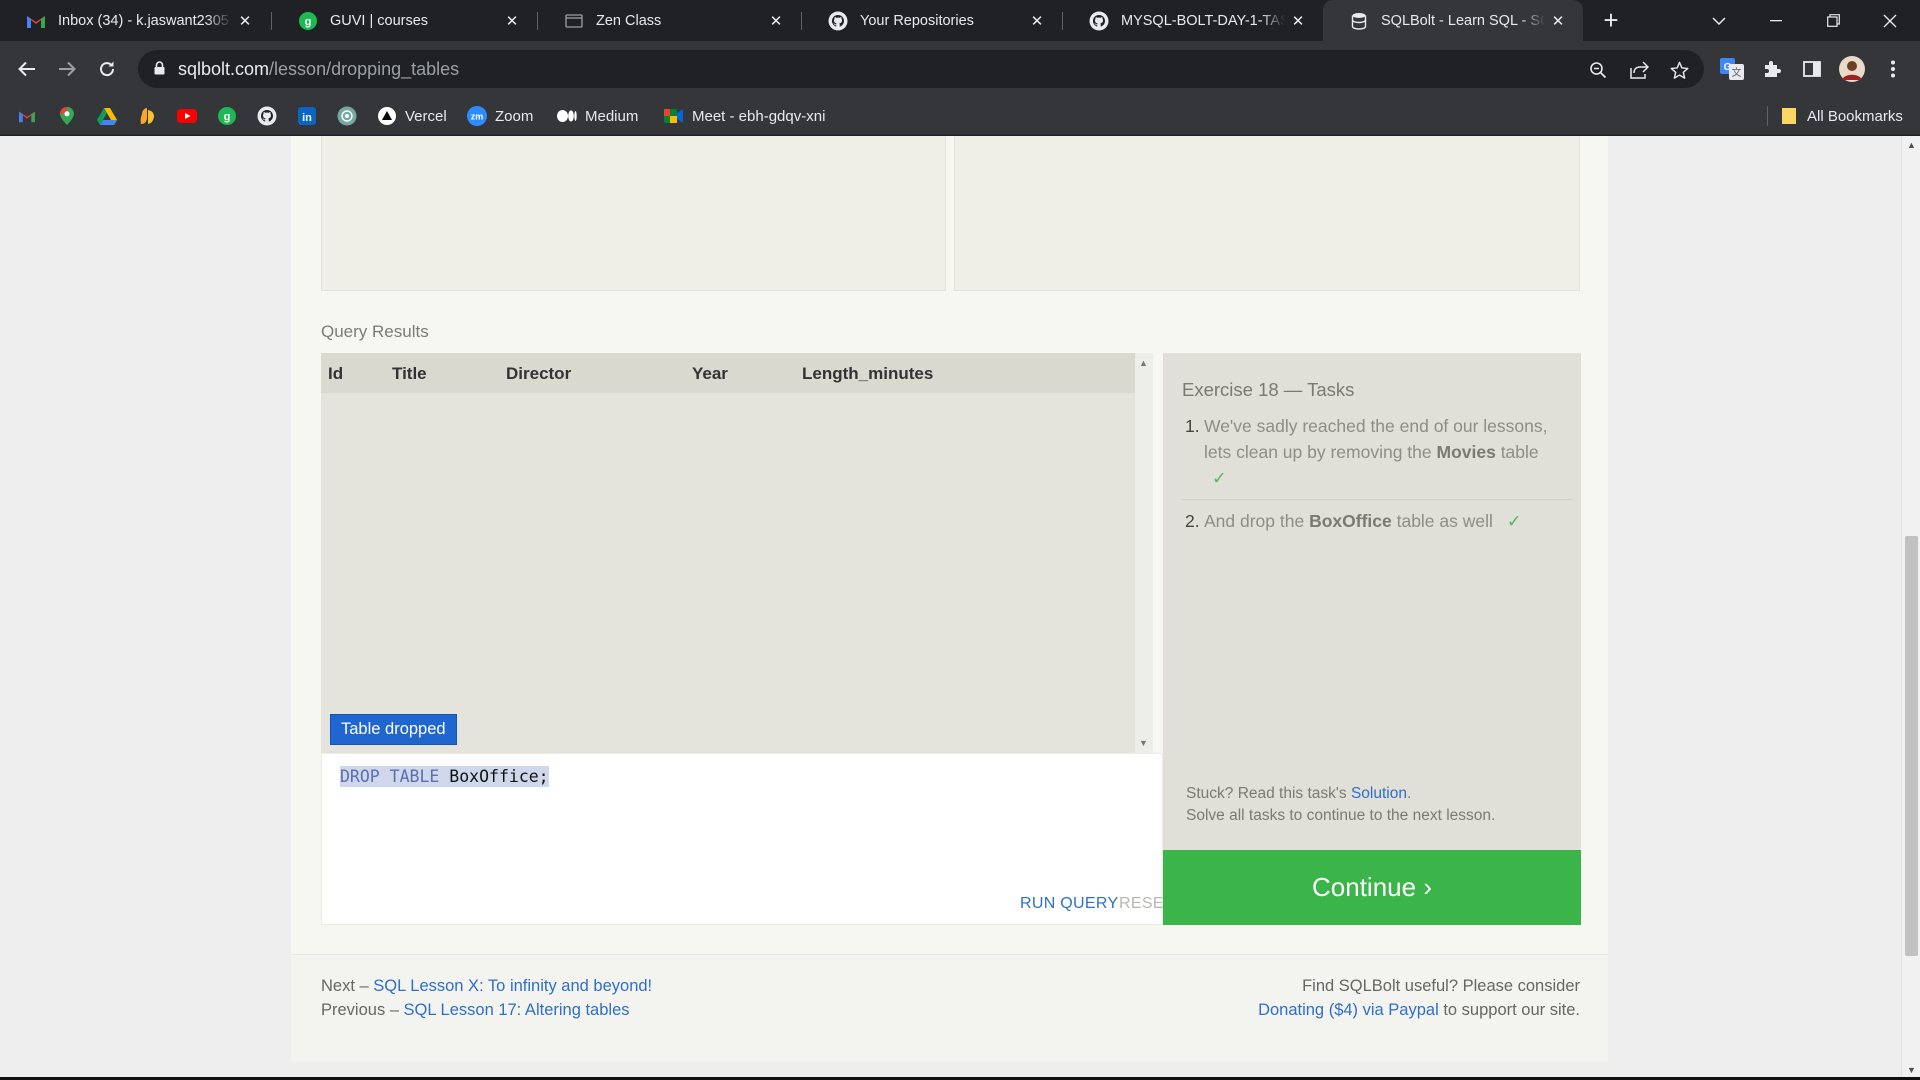  What do you see at coordinates (1789, 116) in the screenshot?
I see `folder-icon` at bounding box center [1789, 116].